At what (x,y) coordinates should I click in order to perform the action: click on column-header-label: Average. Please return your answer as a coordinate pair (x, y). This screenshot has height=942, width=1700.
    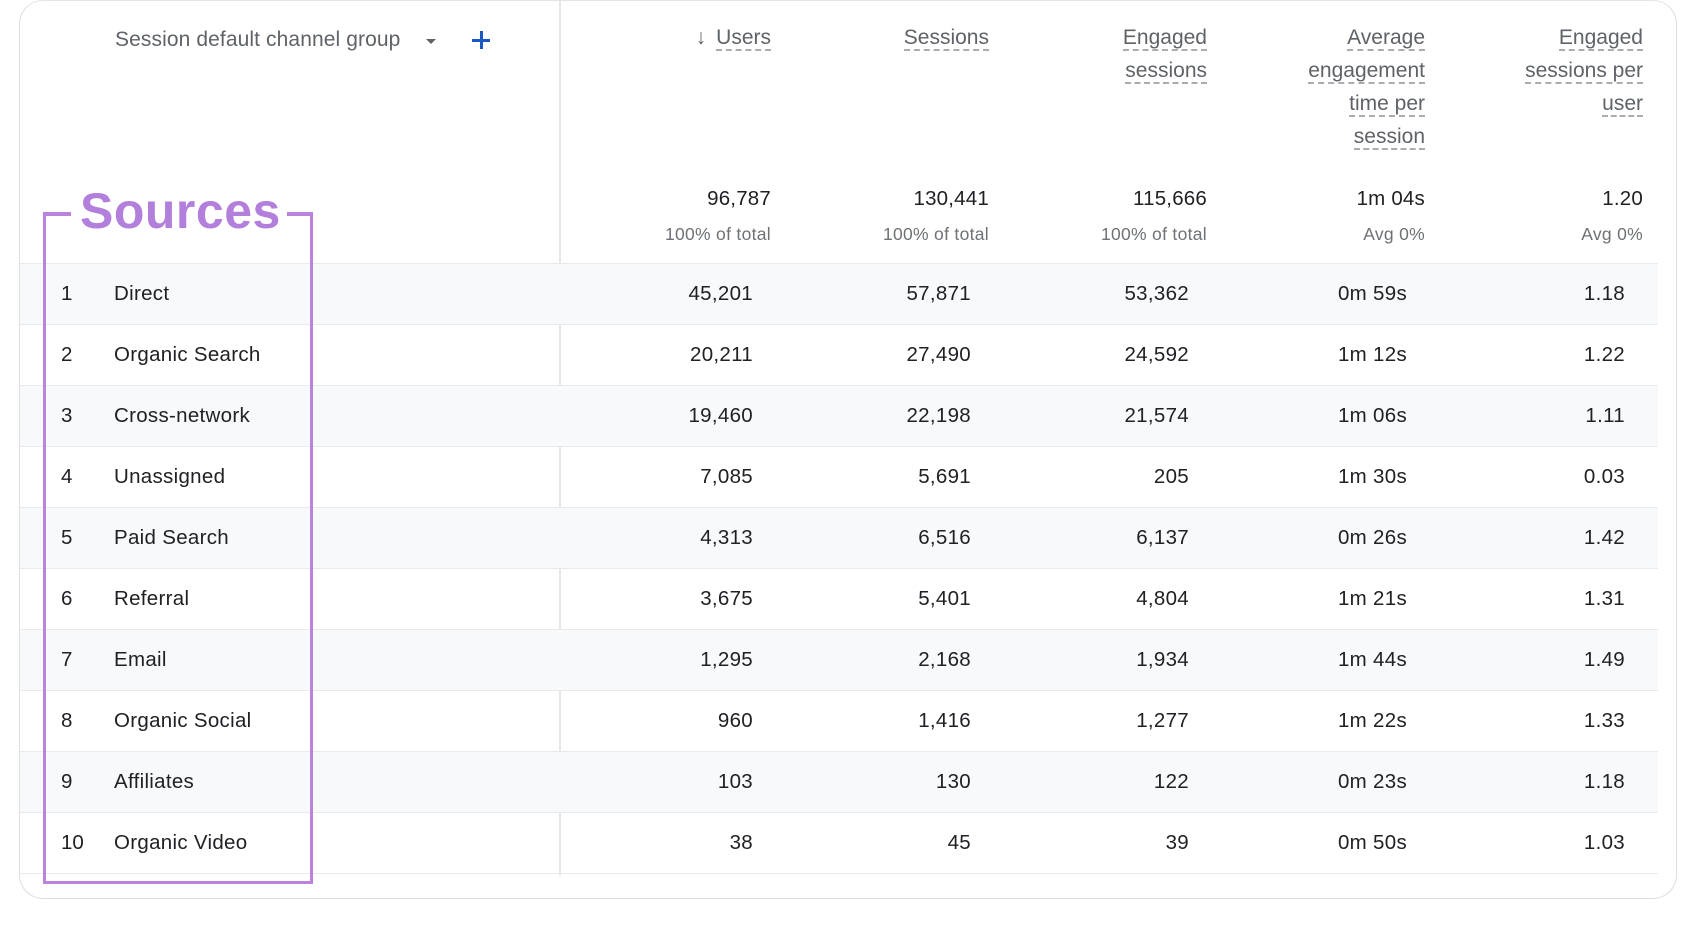
    Looking at the image, I should click on (1386, 38).